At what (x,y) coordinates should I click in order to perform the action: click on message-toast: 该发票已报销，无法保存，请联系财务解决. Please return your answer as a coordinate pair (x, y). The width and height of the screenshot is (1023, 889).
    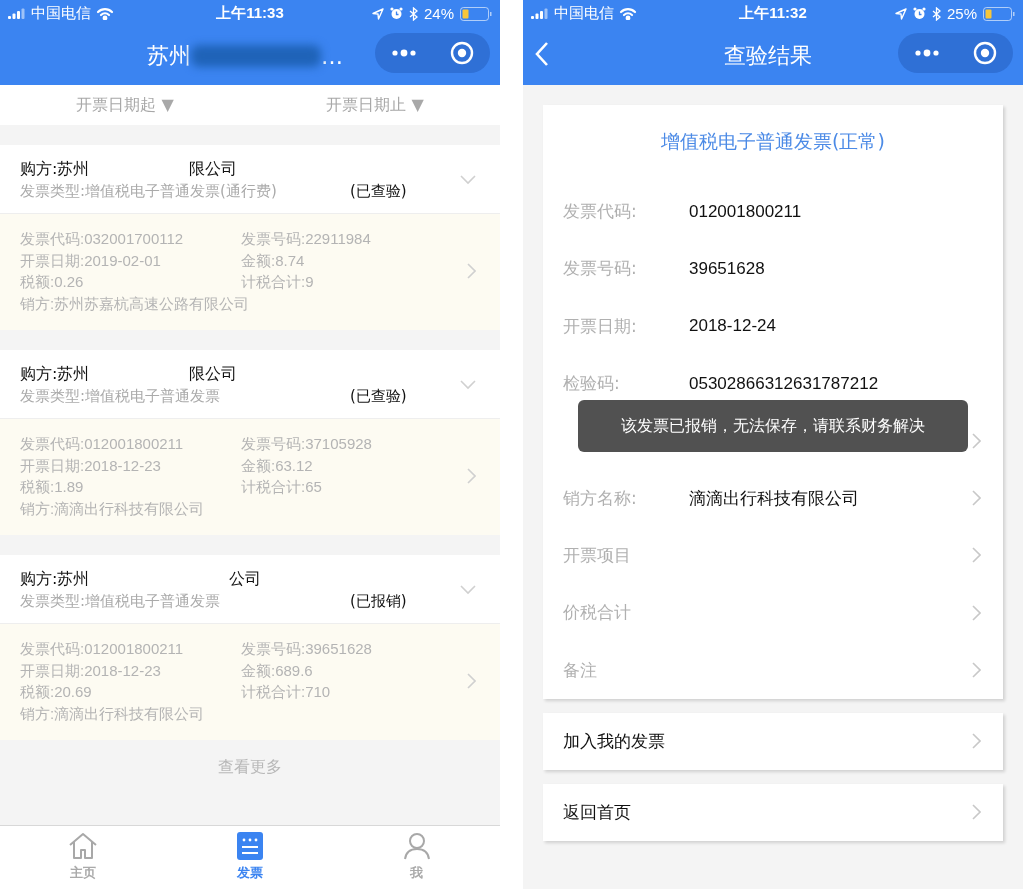
    Looking at the image, I should click on (773, 426).